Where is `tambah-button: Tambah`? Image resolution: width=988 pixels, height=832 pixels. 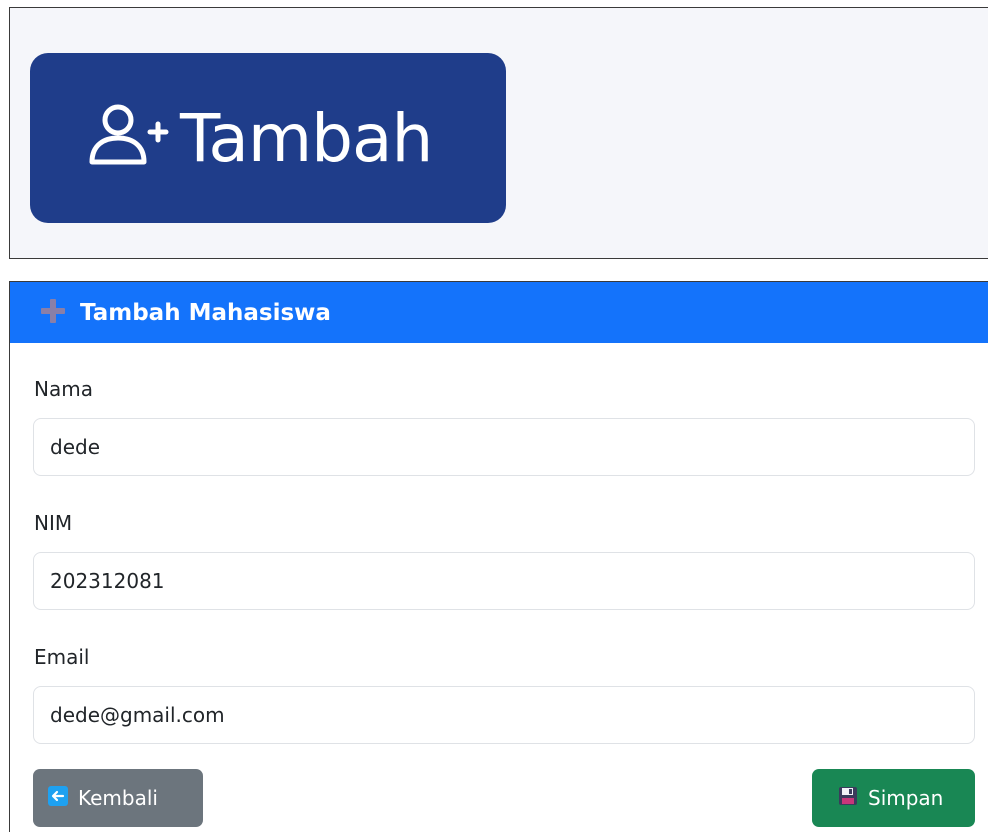 tambah-button: Tambah is located at coordinates (268, 138).